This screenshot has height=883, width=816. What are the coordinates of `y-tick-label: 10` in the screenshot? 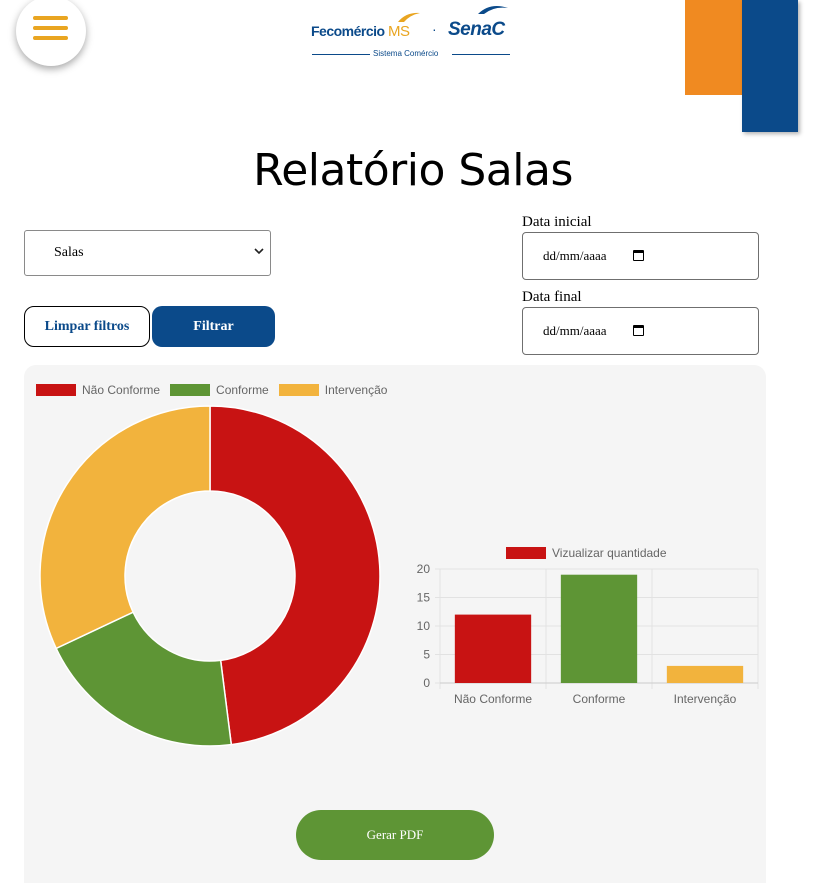 It's located at (424, 626).